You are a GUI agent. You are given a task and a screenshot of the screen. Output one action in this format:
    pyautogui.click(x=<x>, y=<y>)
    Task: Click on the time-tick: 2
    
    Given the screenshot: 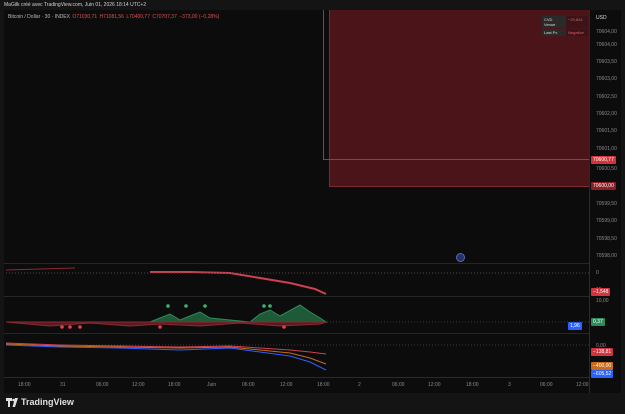 What is the action you would take?
    pyautogui.click(x=359, y=385)
    